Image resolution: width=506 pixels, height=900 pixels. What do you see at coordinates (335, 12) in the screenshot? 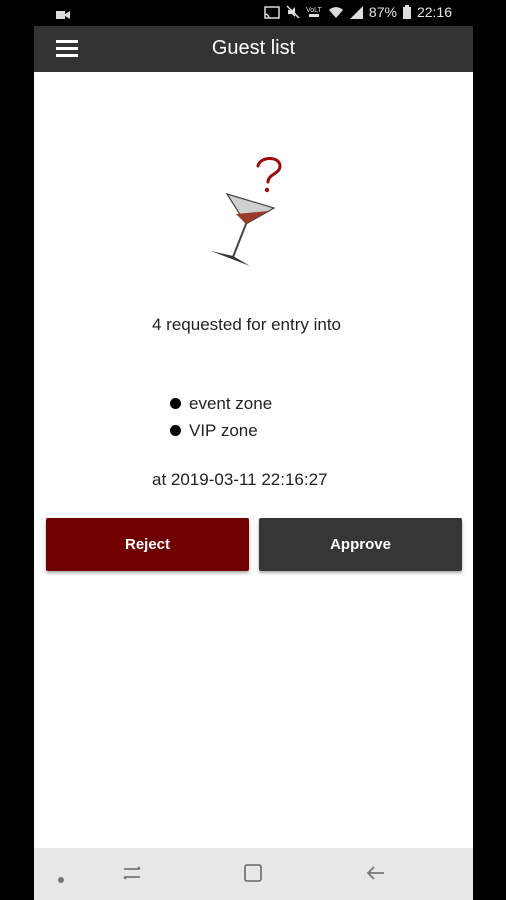
I see `wifi-icon` at bounding box center [335, 12].